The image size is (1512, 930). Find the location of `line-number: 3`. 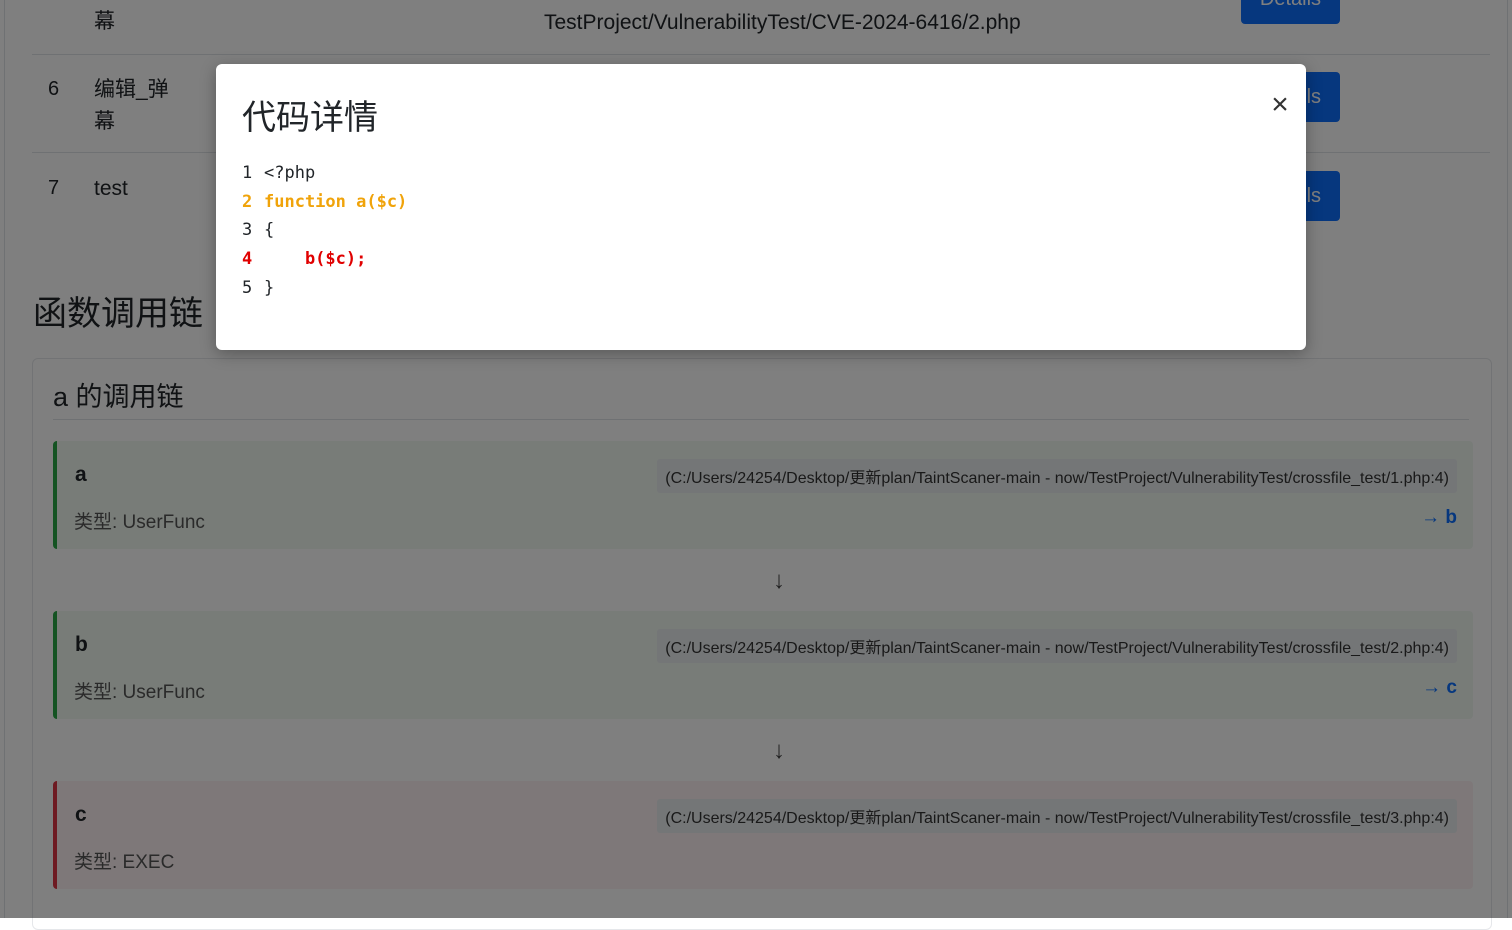

line-number: 3 is located at coordinates (247, 230).